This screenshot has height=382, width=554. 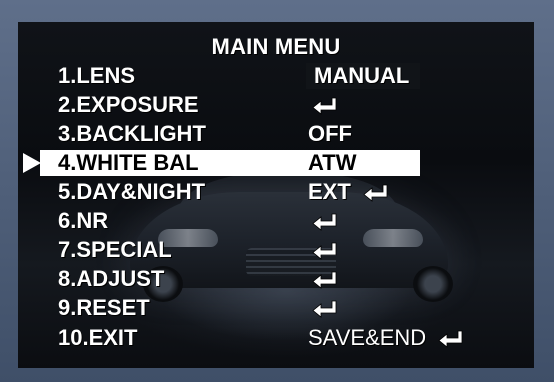 What do you see at coordinates (276, 46) in the screenshot?
I see `menu-title: MAIN MENU` at bounding box center [276, 46].